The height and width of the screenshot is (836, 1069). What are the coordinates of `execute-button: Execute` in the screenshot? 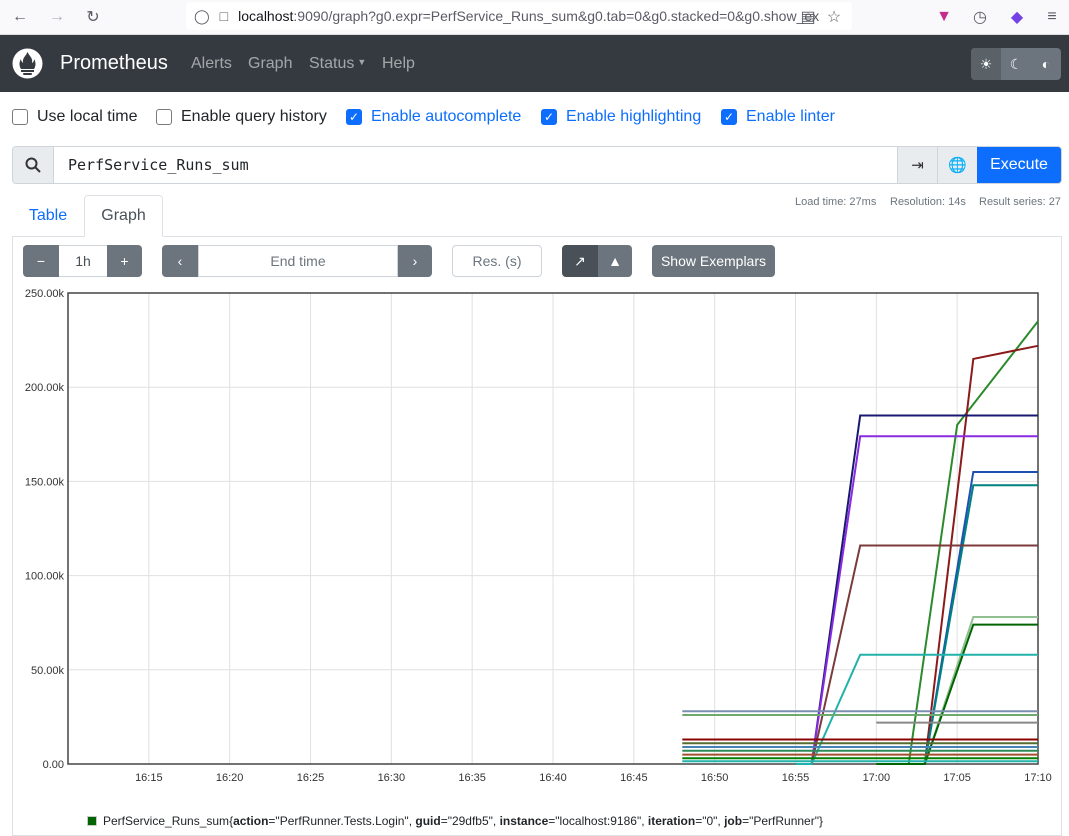 It's located at (1019, 165).